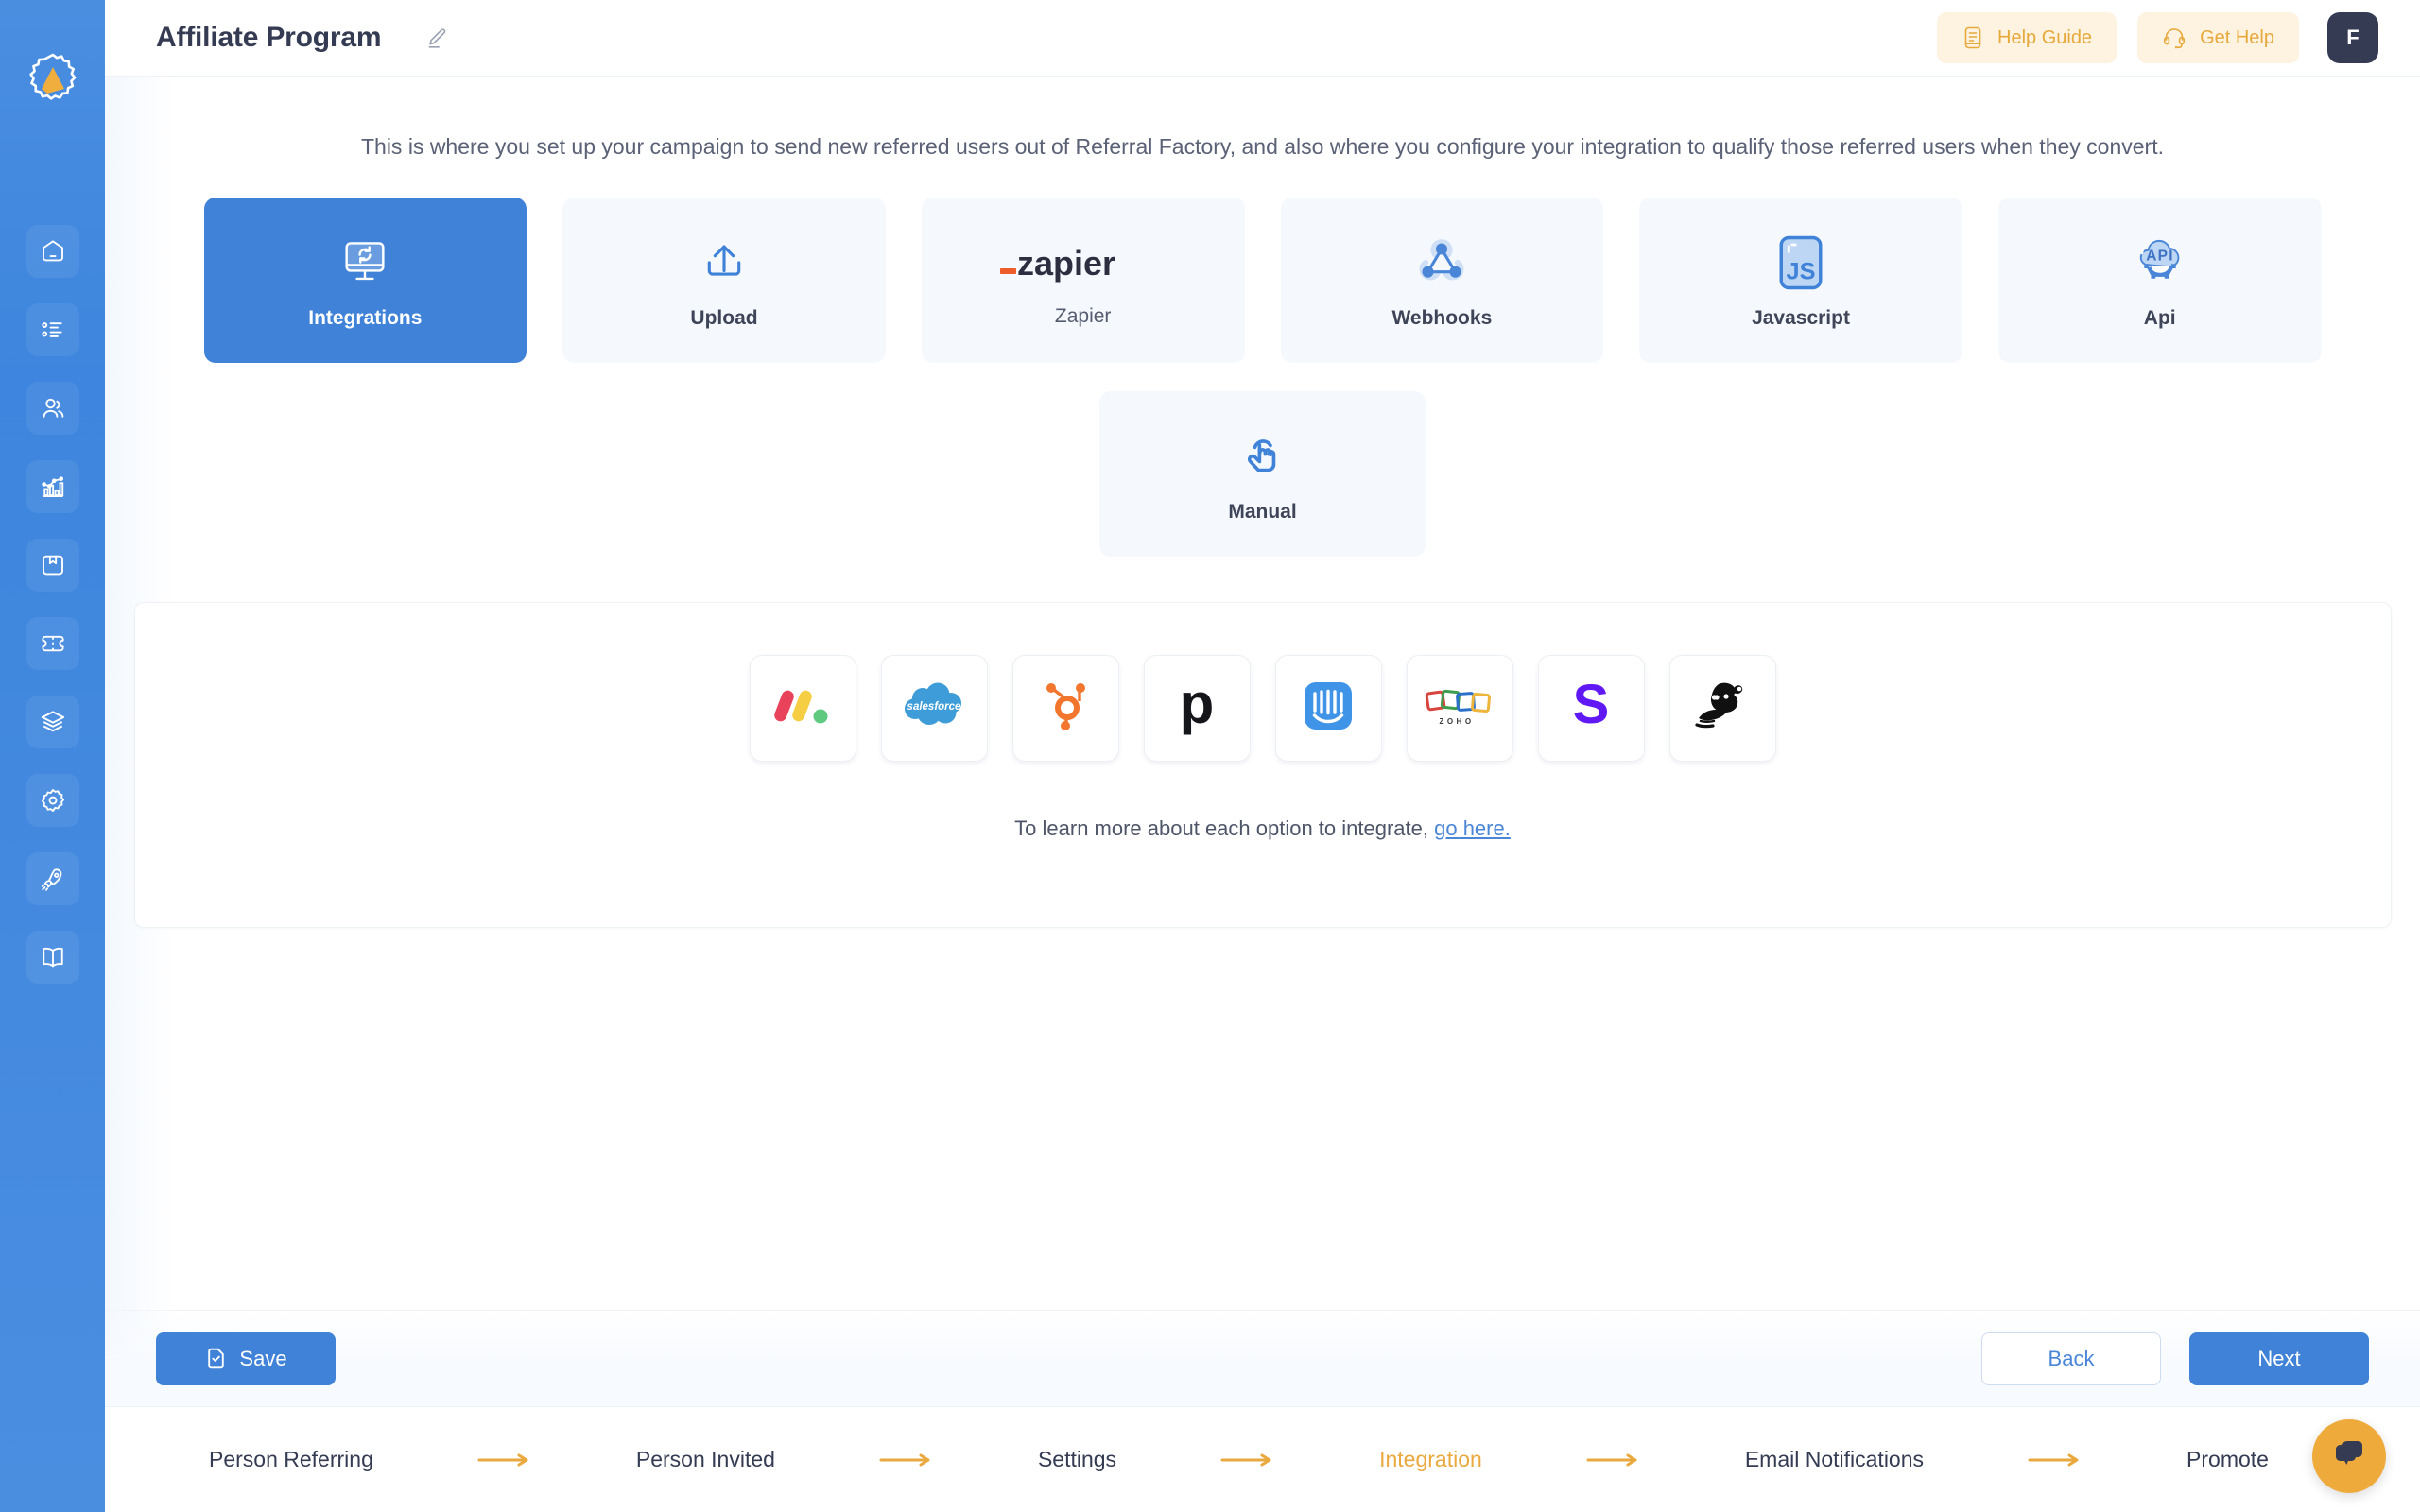 The image size is (2420, 1512). Describe the element at coordinates (1473, 828) in the screenshot. I see `go-here-link: go here.` at that location.